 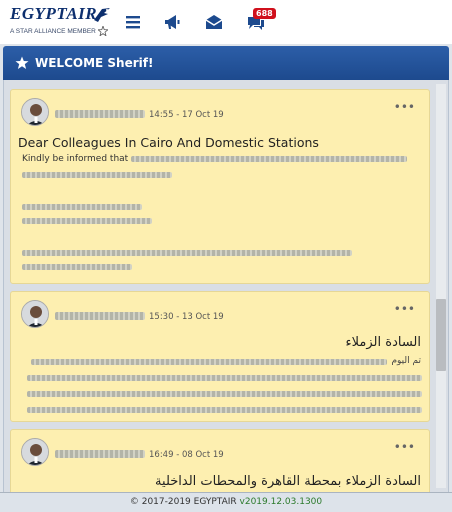 What do you see at coordinates (441, 335) in the screenshot?
I see `scrollbar-thumb` at bounding box center [441, 335].